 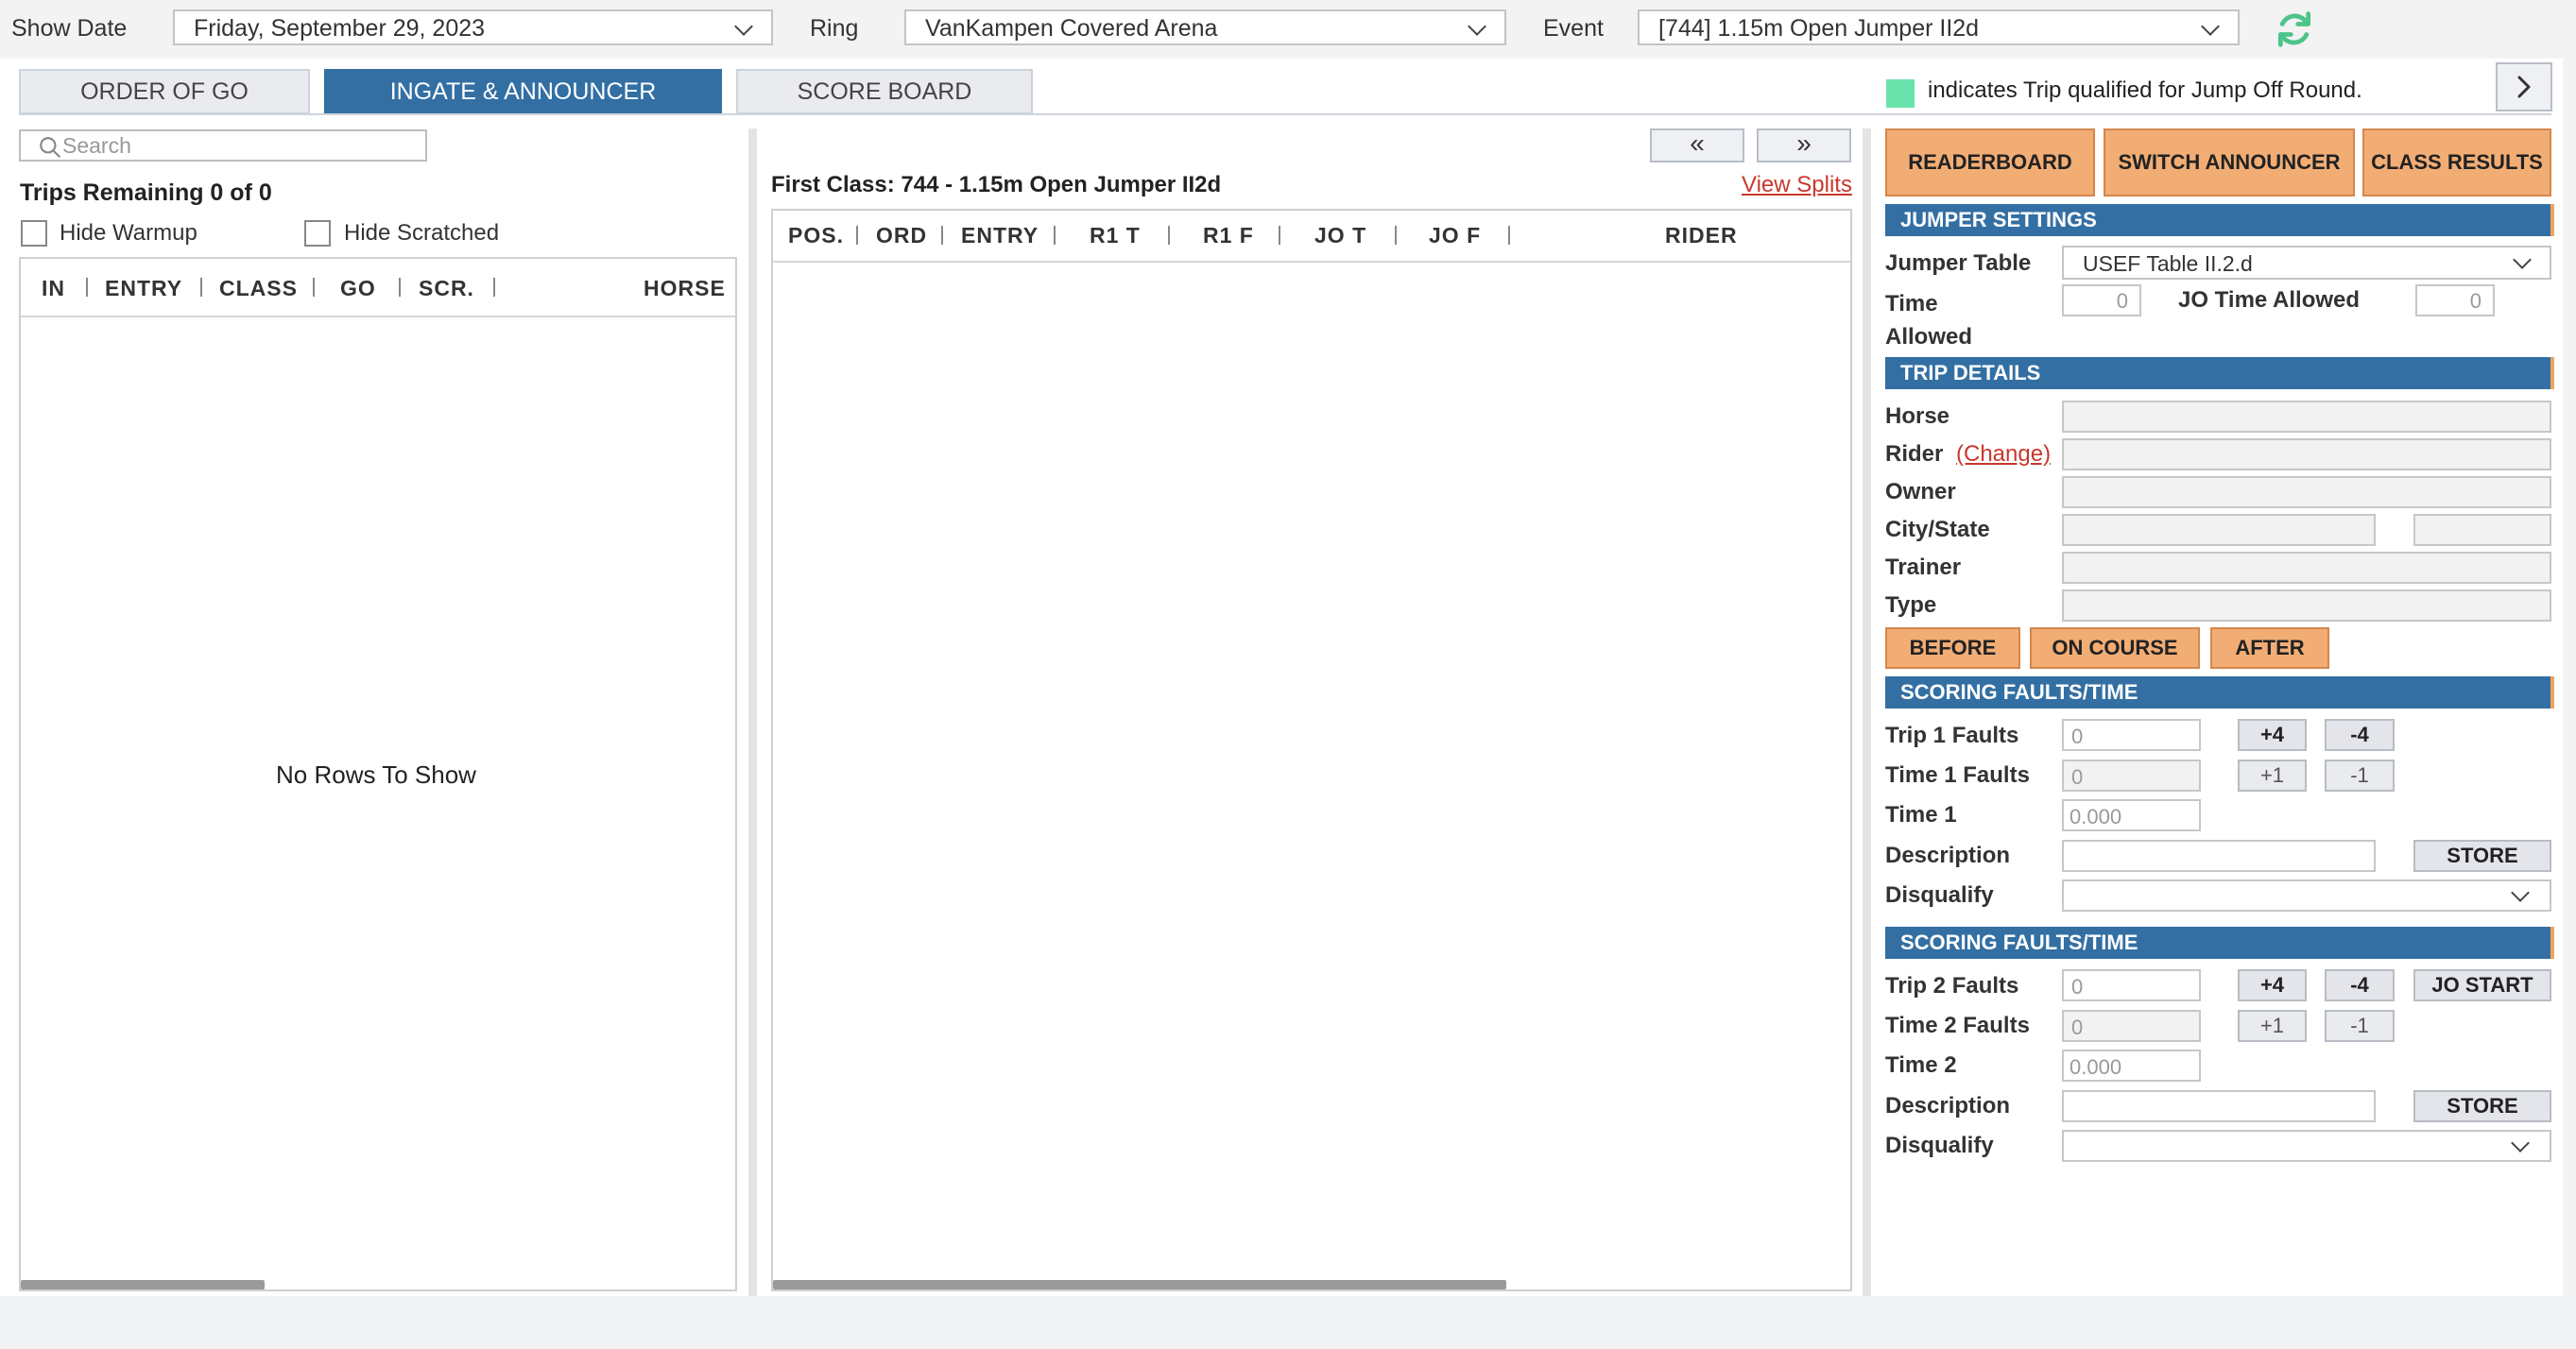 I want to click on col-pos: POS., so click(x=816, y=235).